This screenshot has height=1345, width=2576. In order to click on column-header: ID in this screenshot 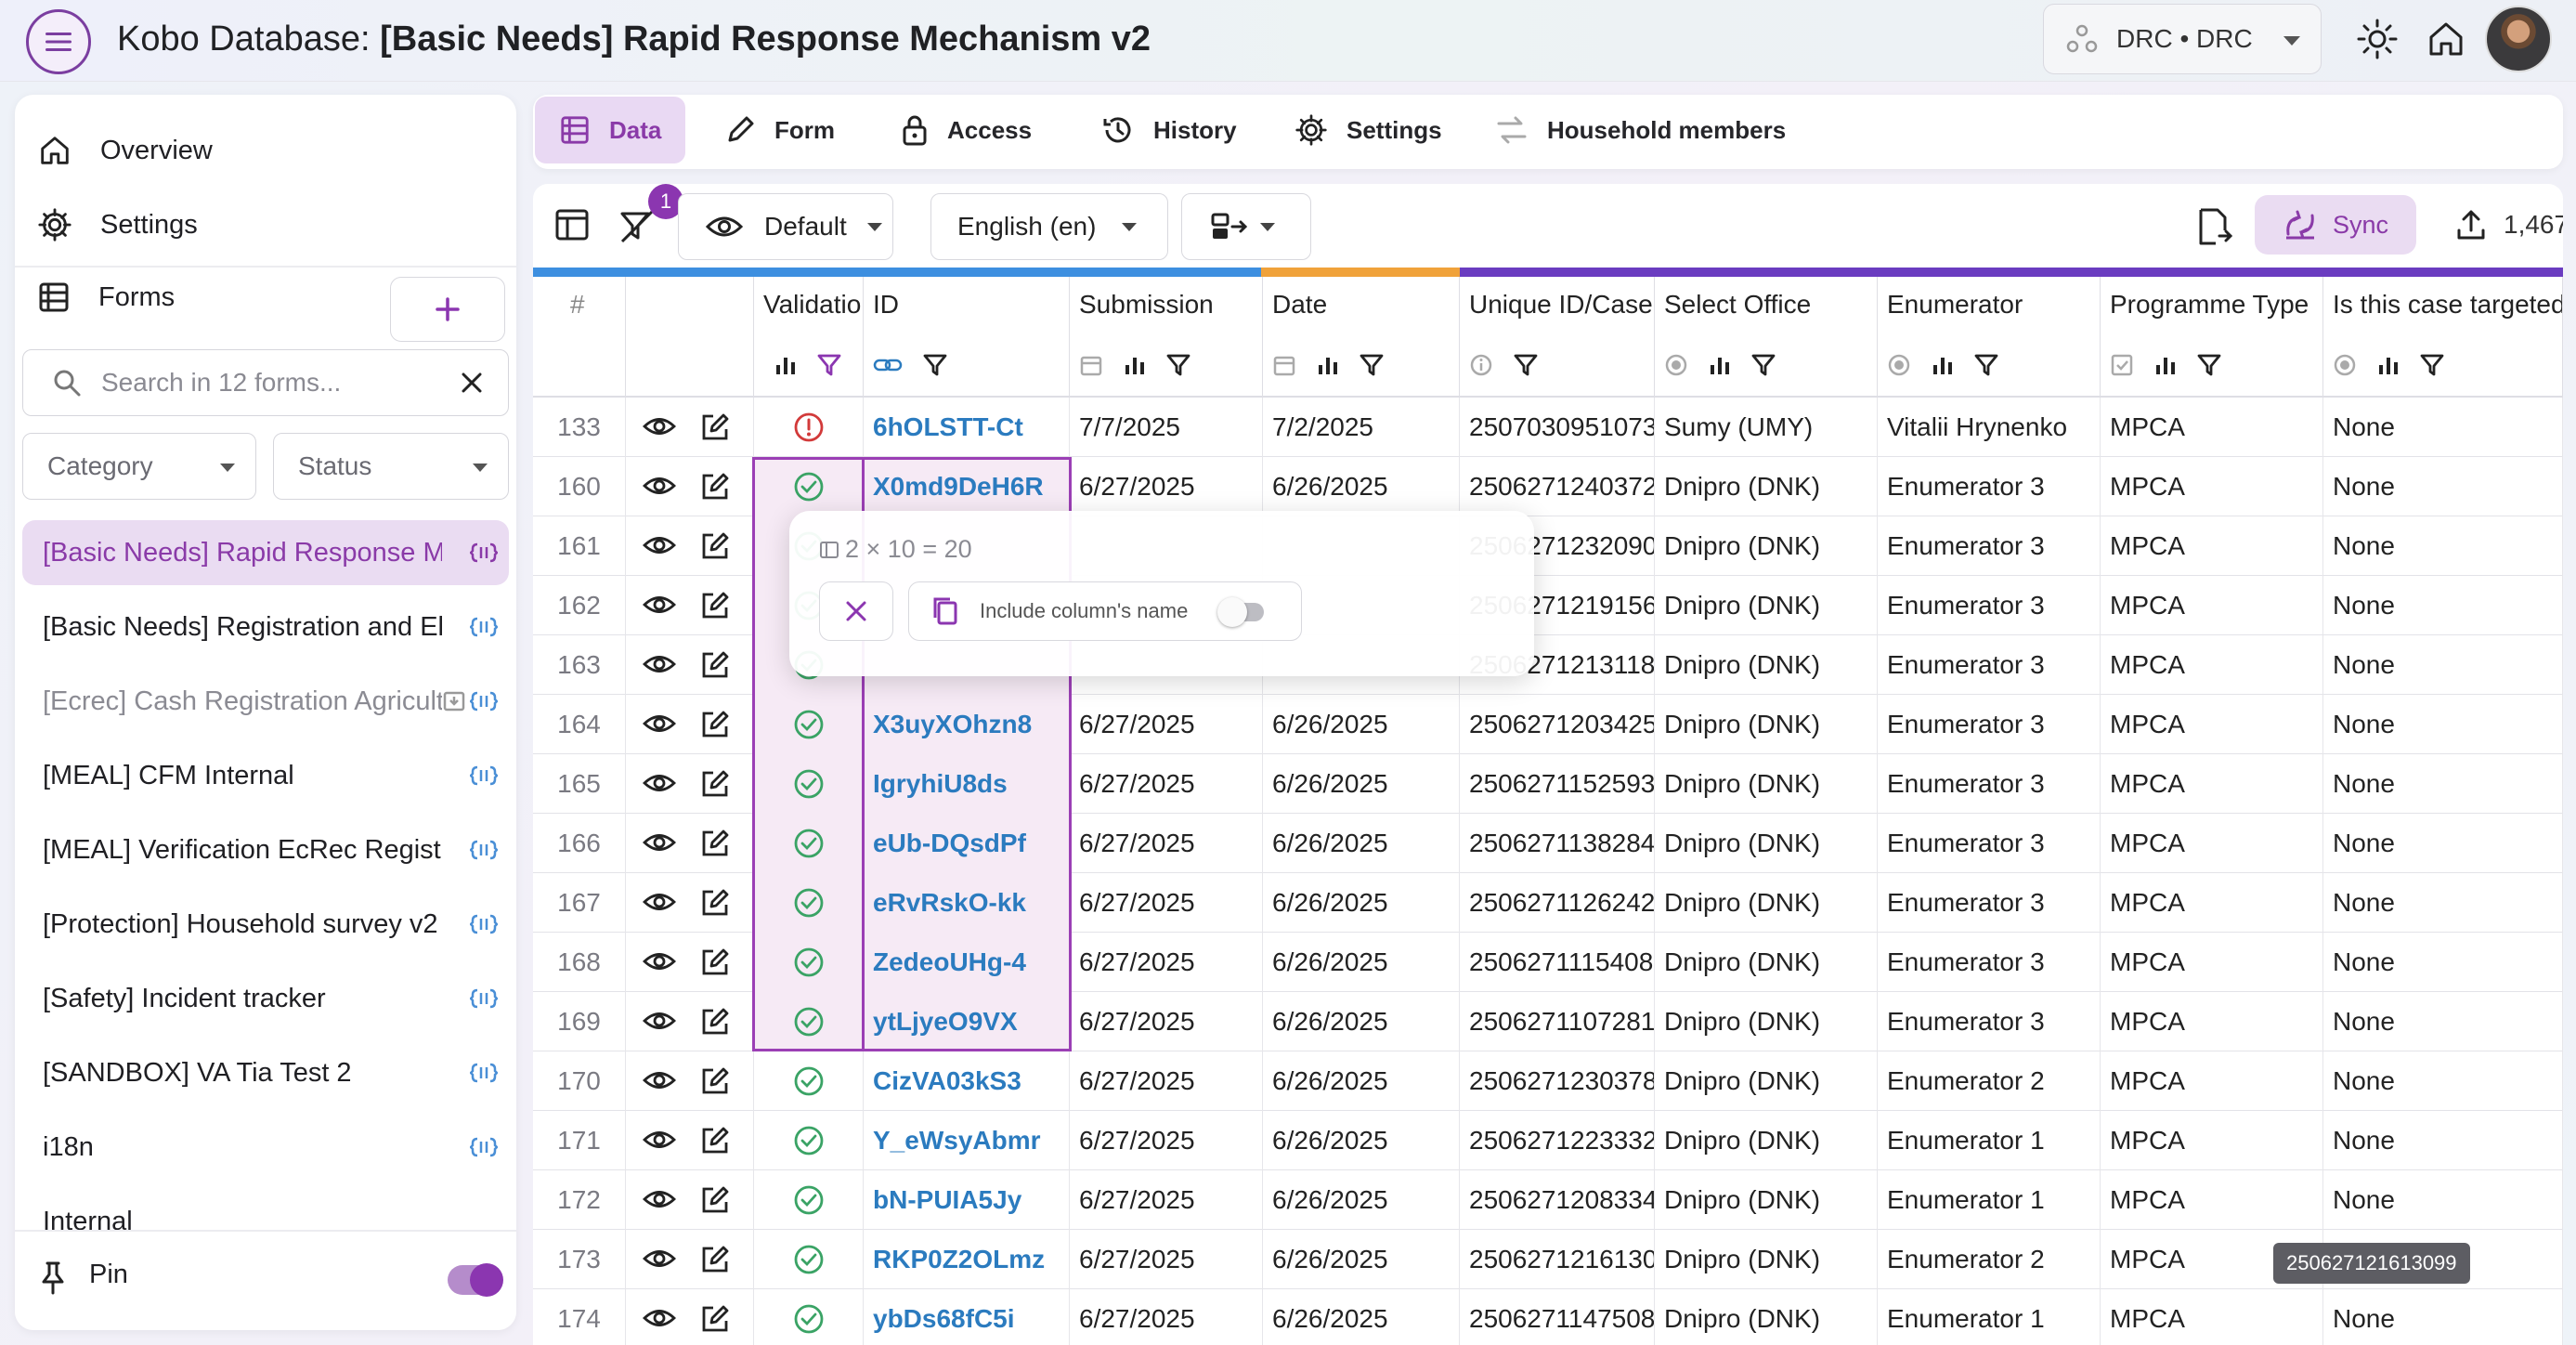, I will do `click(967, 338)`.